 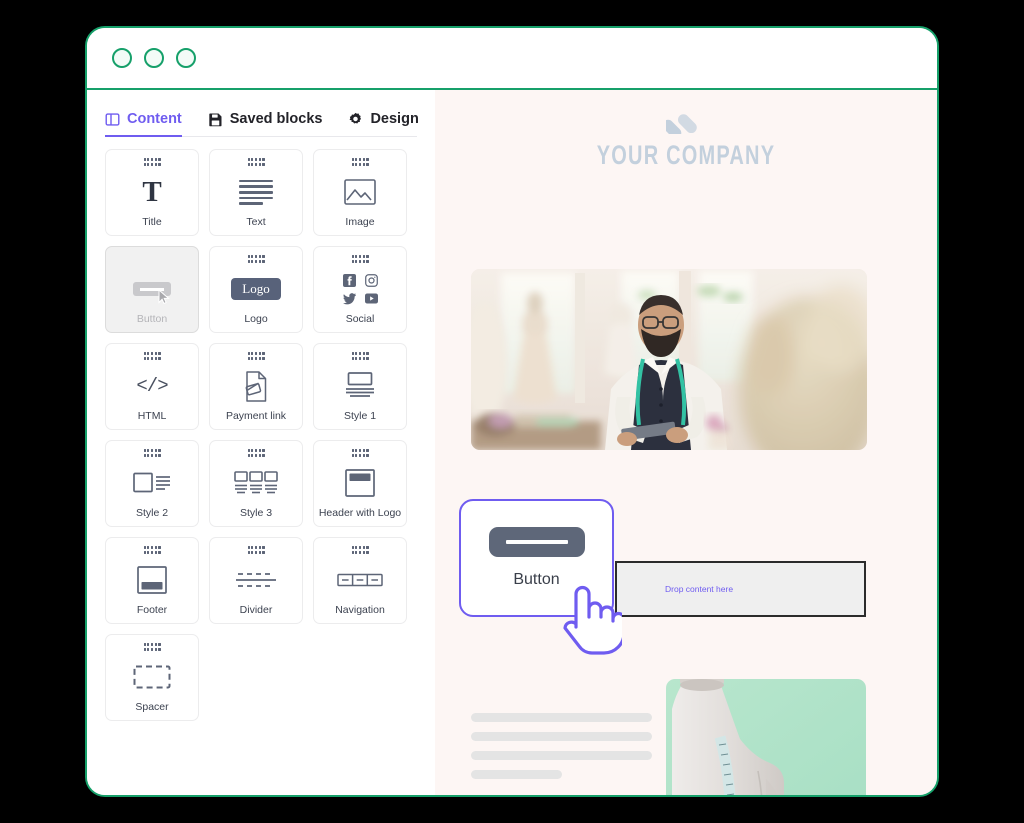 I want to click on block-text: Text, so click(x=256, y=192).